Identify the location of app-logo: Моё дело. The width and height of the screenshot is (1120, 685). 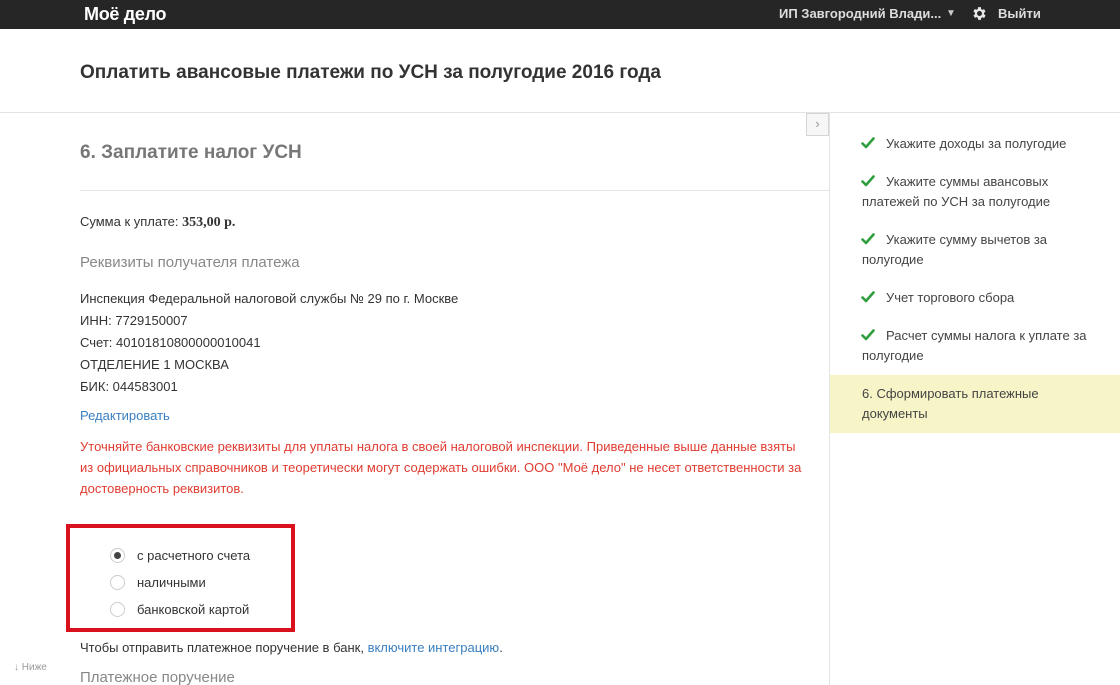
(125, 14).